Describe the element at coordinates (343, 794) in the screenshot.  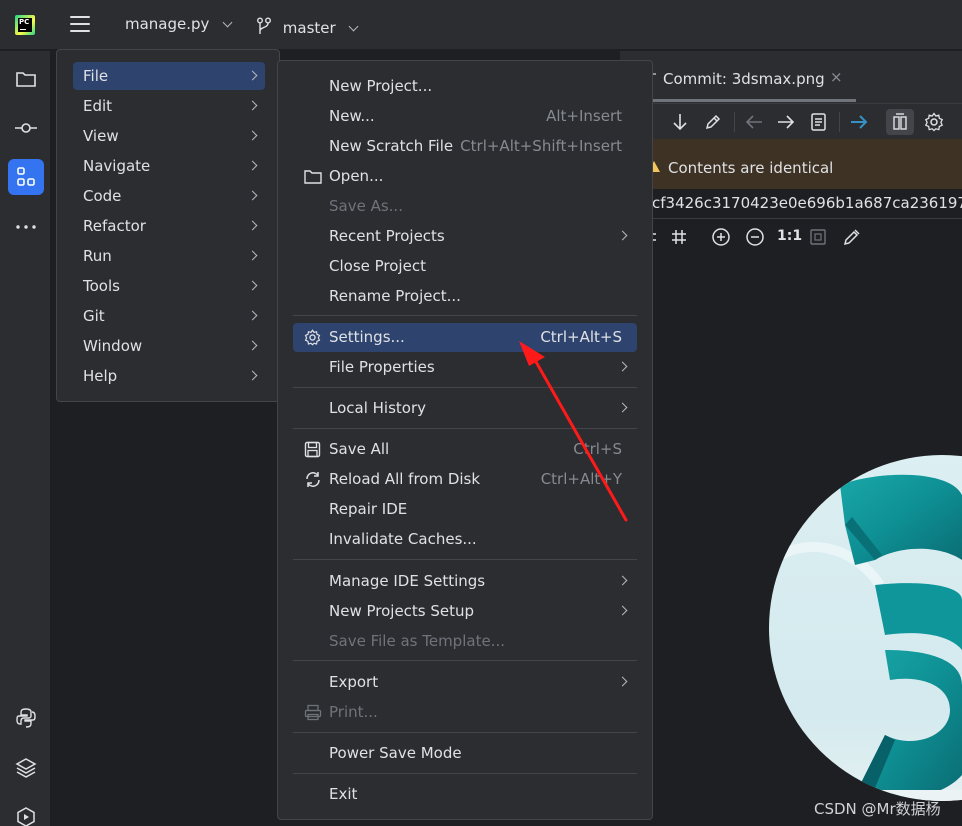
I see `menu-item-label: Exit` at that location.